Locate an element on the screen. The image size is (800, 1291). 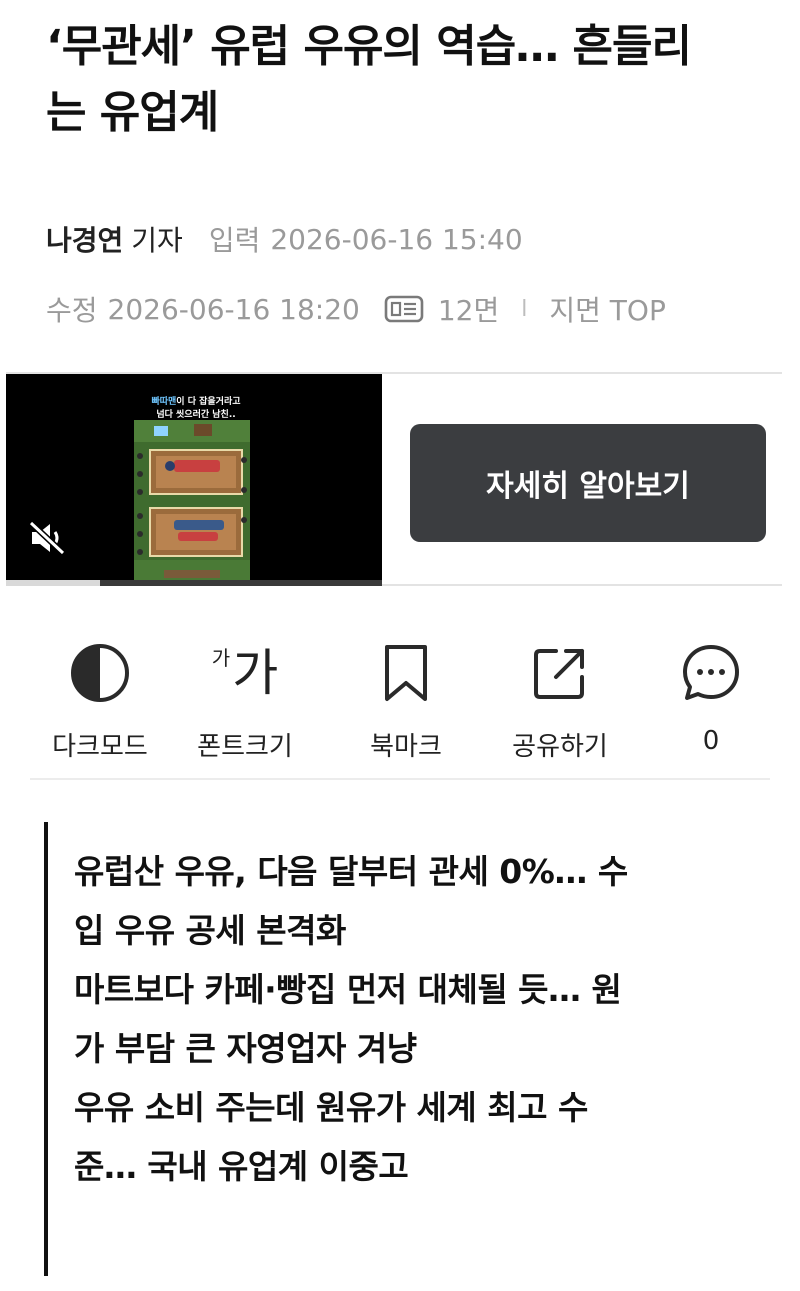
print-page-number: 12면 is located at coordinates (468, 310).